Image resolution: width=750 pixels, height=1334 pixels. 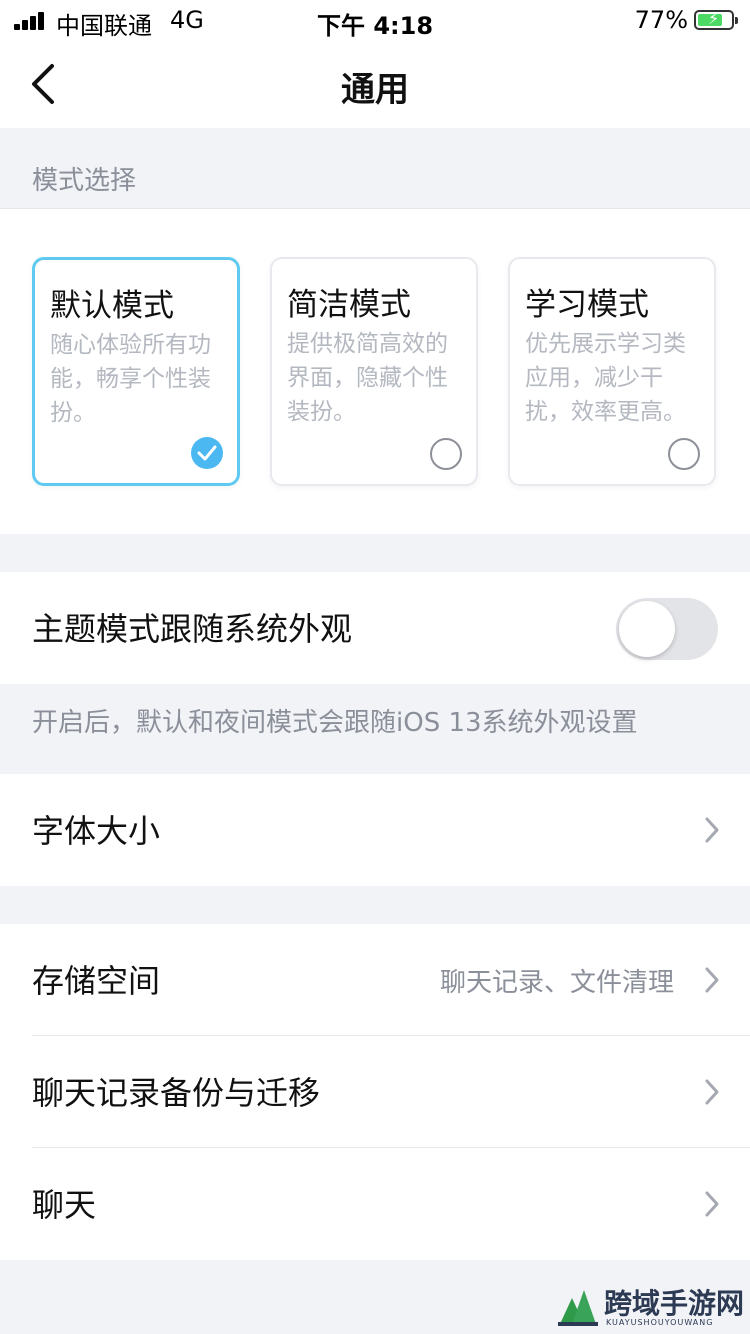 What do you see at coordinates (375, 20) in the screenshot?
I see `status-bar: 中国联通 4G 下午 4:18 77% ⚡` at bounding box center [375, 20].